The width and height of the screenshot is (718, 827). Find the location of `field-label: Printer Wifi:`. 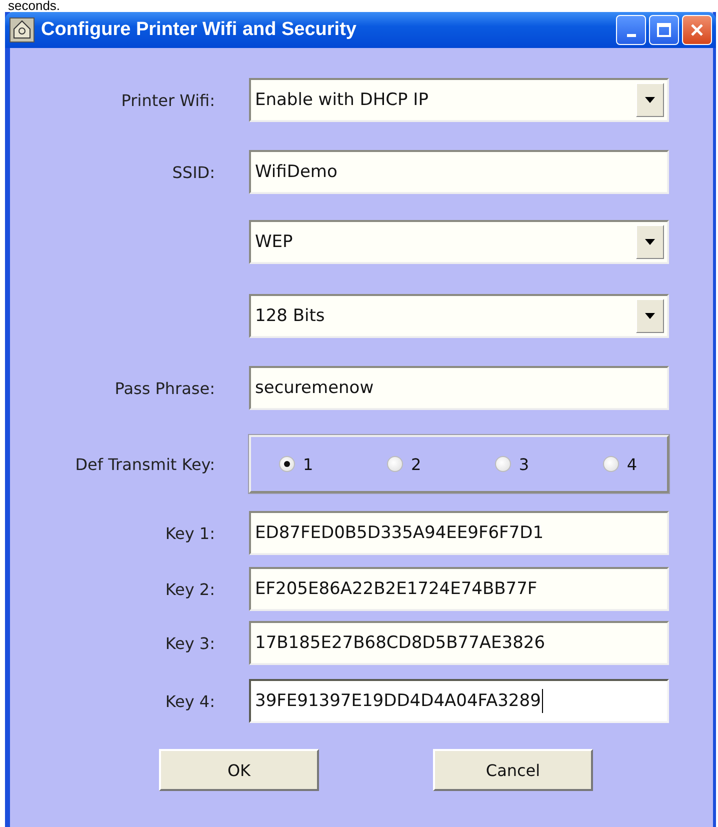

field-label: Printer Wifi: is located at coordinates (167, 100).